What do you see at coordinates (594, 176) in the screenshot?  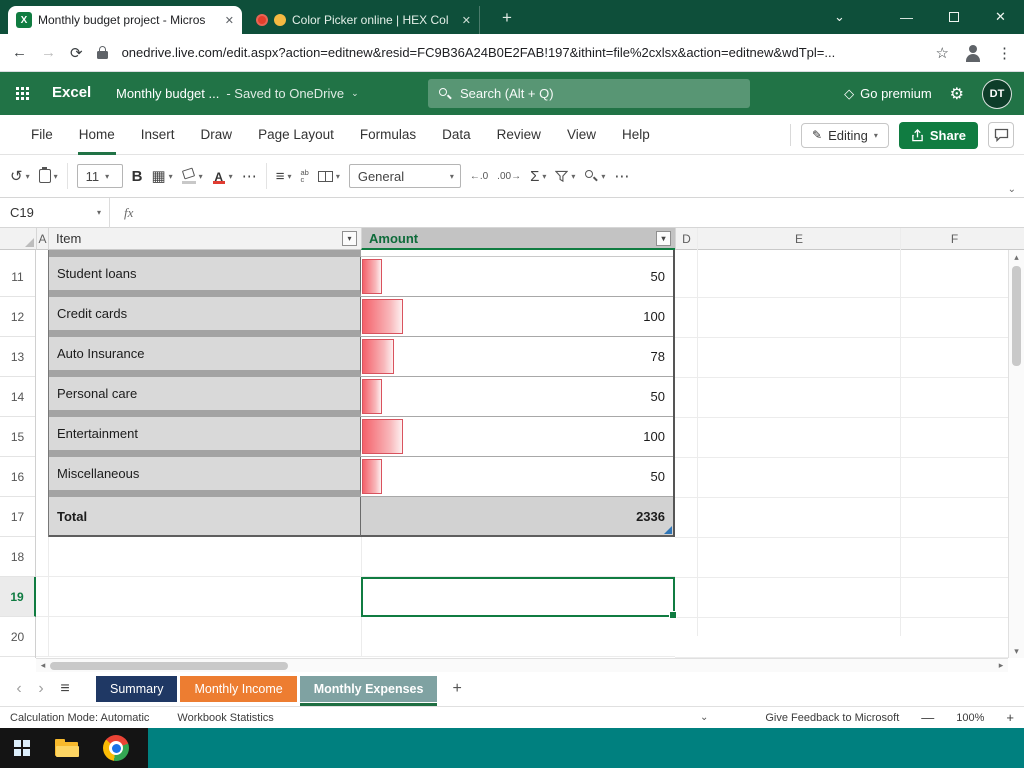 I see `find-button: ▾` at bounding box center [594, 176].